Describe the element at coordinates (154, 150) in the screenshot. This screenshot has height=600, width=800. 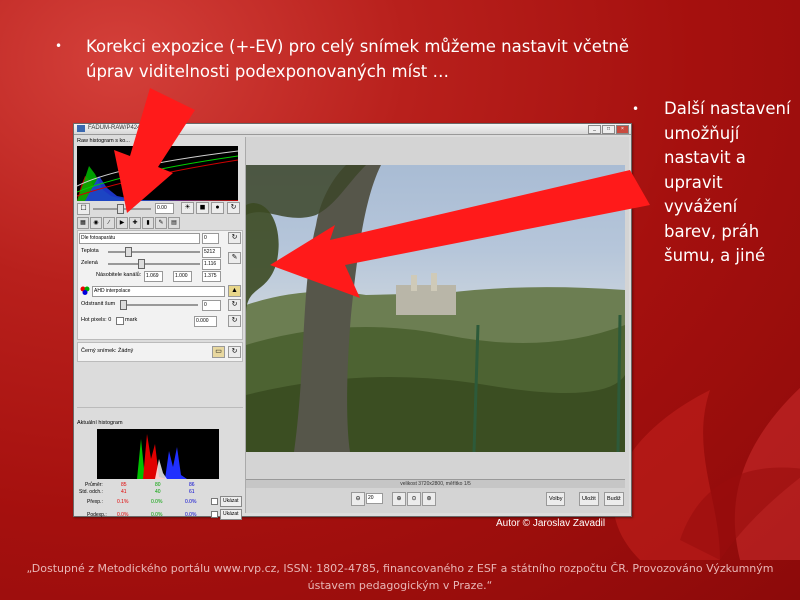
I see `arrow-down-left` at that location.